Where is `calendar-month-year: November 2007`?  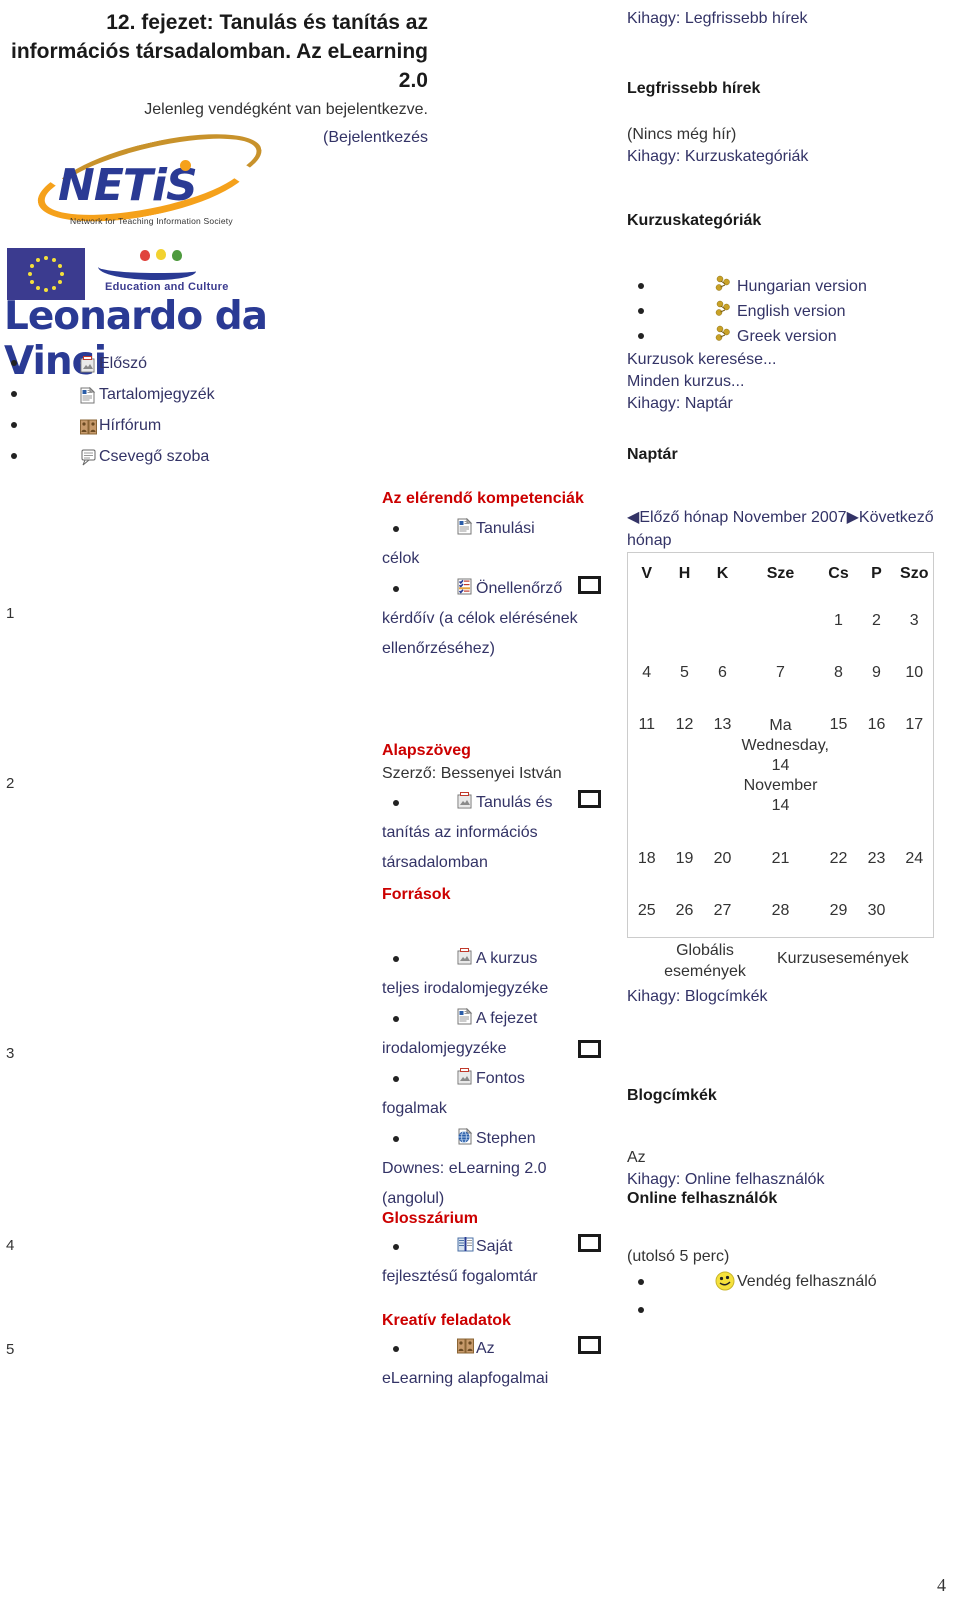
calendar-month-year: November 2007 is located at coordinates (789, 517).